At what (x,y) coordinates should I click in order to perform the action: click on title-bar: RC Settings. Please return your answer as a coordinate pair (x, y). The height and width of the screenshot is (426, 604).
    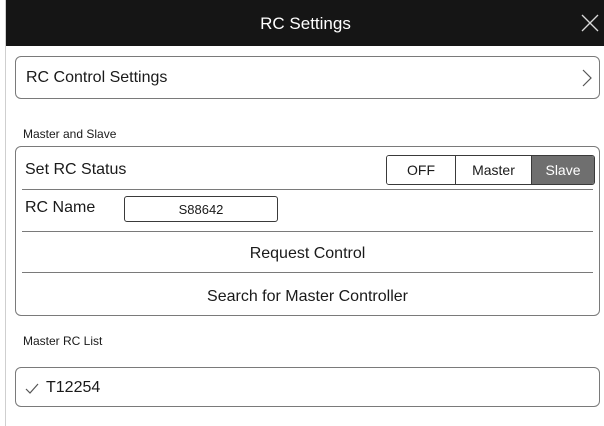
    Looking at the image, I should click on (305, 23).